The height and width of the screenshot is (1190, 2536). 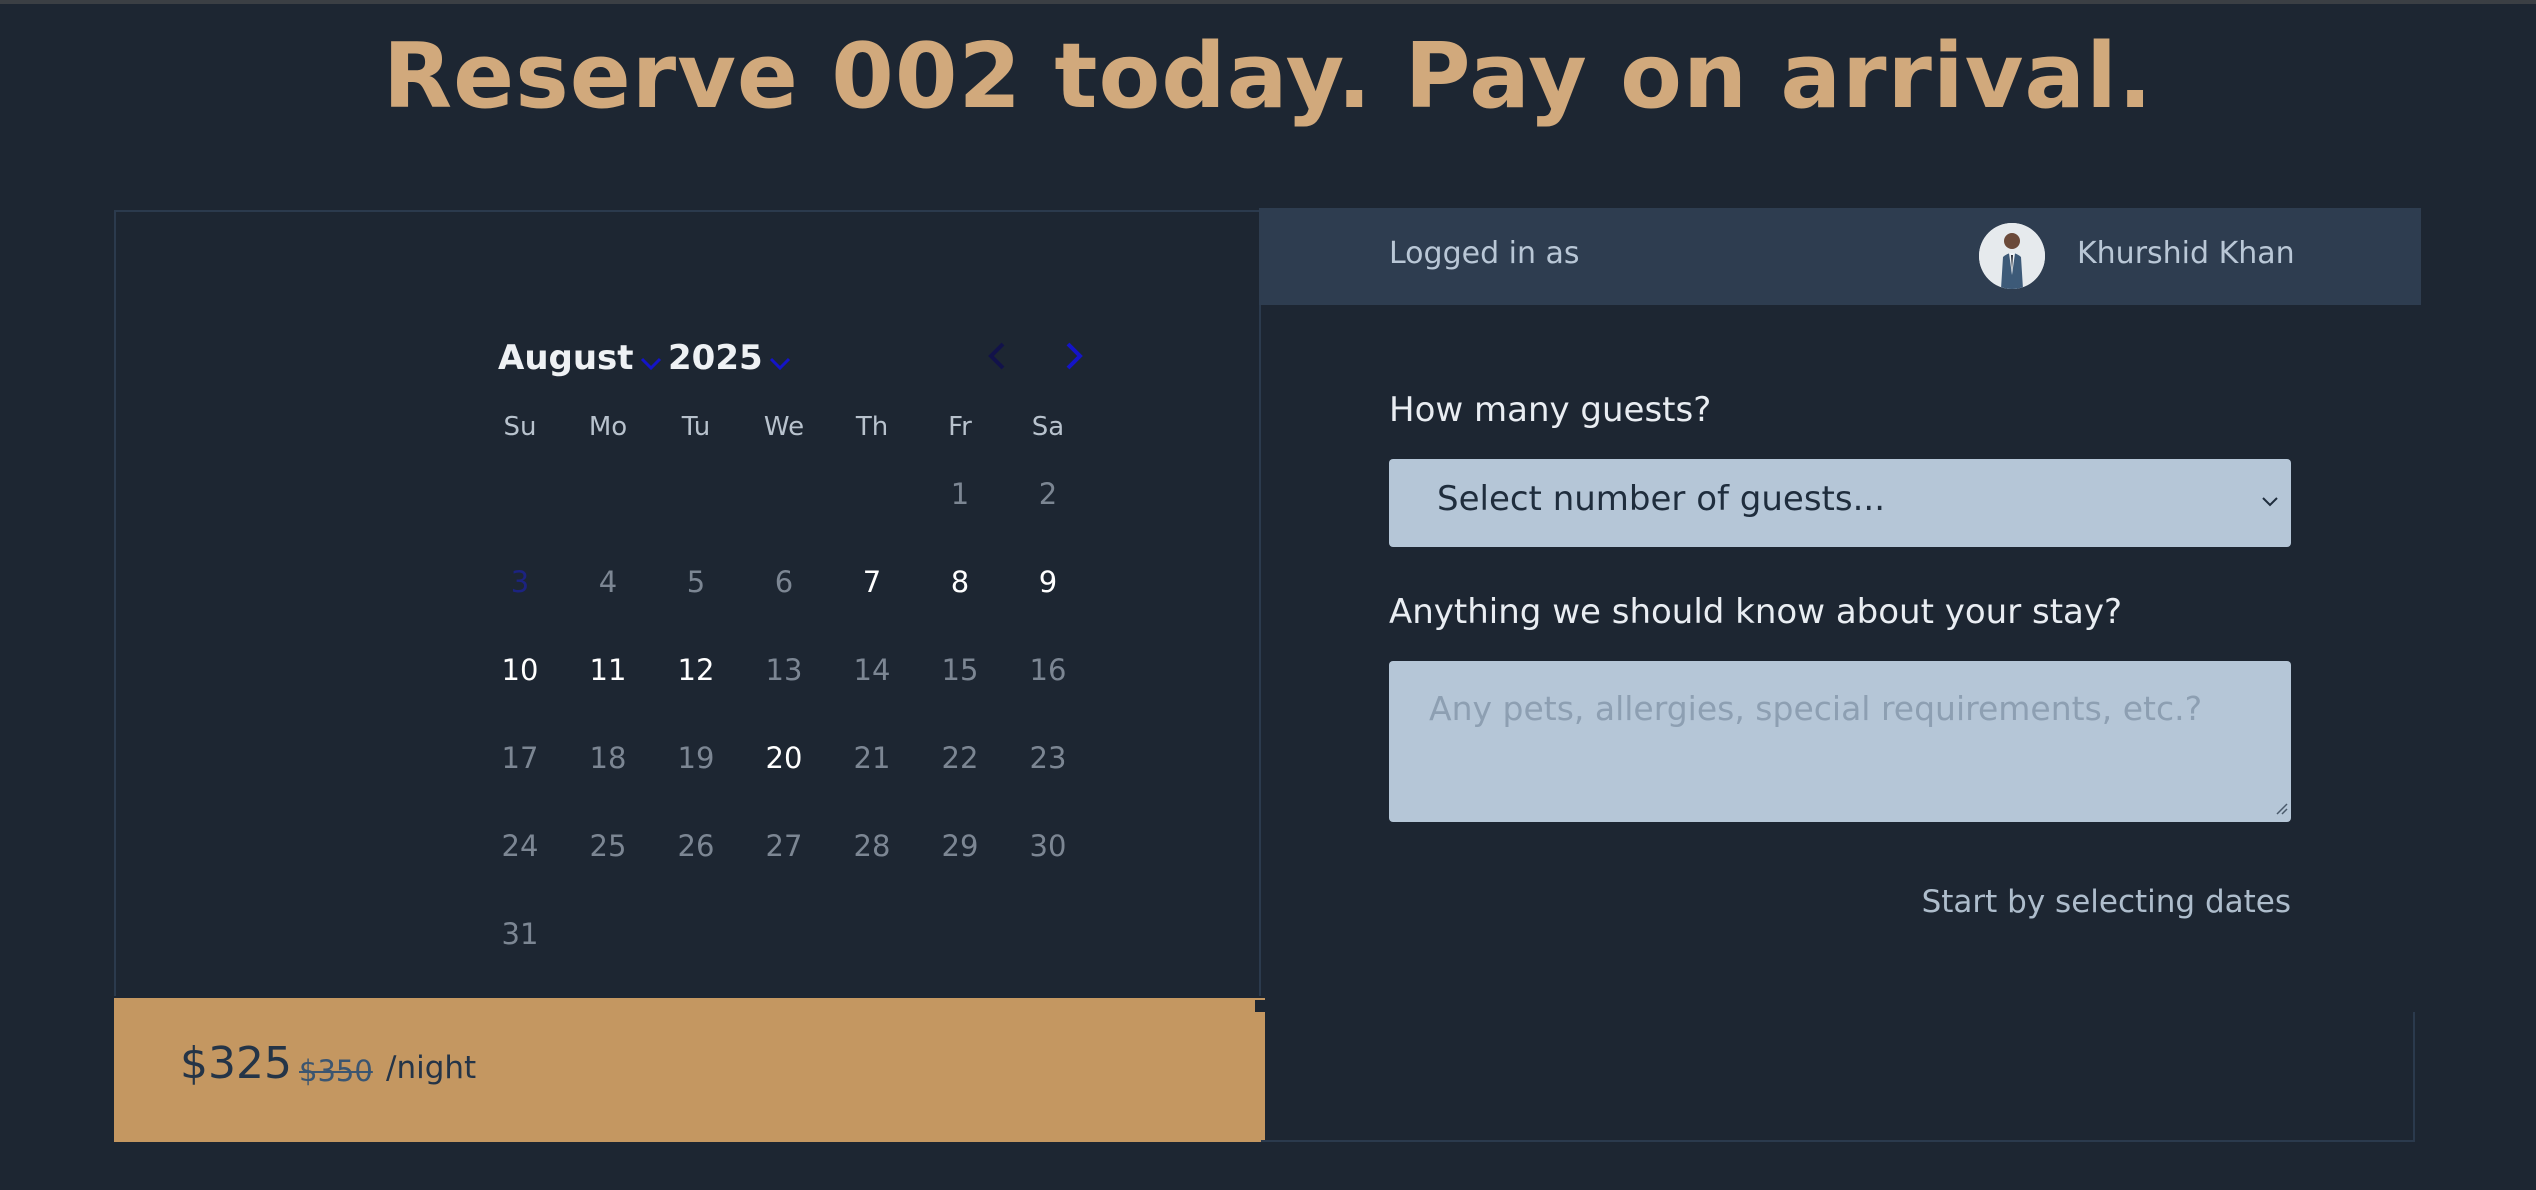 I want to click on calendar-day: 11, so click(x=608, y=670).